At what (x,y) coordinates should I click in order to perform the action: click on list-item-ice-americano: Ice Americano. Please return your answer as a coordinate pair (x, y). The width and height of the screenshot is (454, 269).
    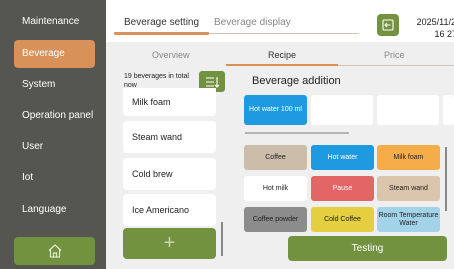
    Looking at the image, I should click on (169, 210).